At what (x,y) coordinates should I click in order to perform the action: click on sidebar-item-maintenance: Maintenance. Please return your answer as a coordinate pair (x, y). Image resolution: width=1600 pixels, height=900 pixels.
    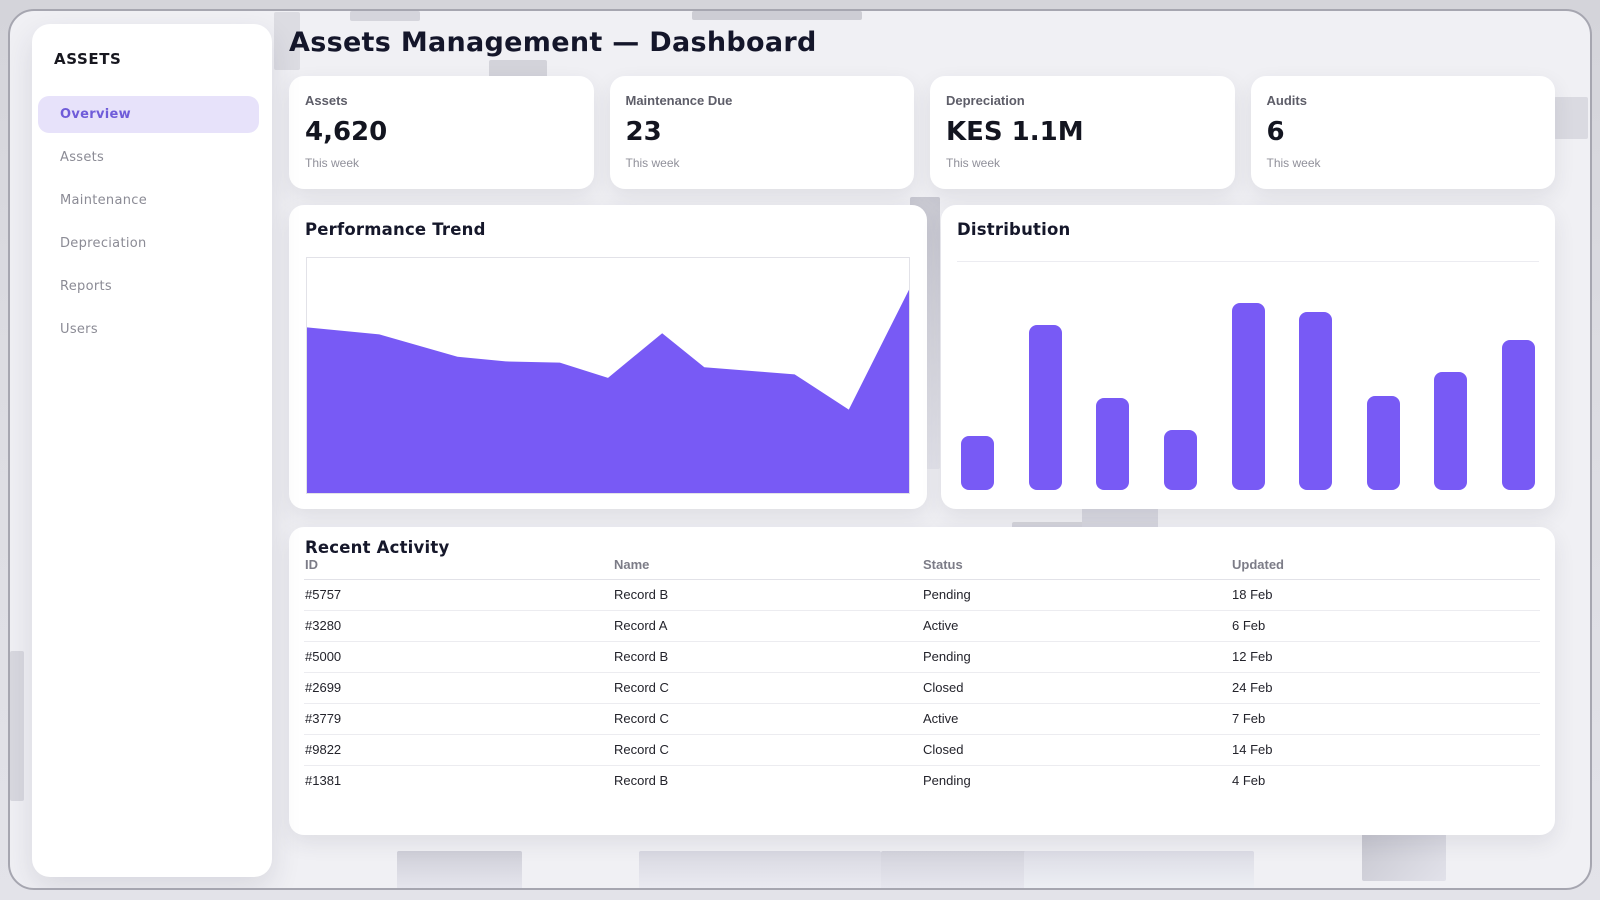
    Looking at the image, I should click on (148, 200).